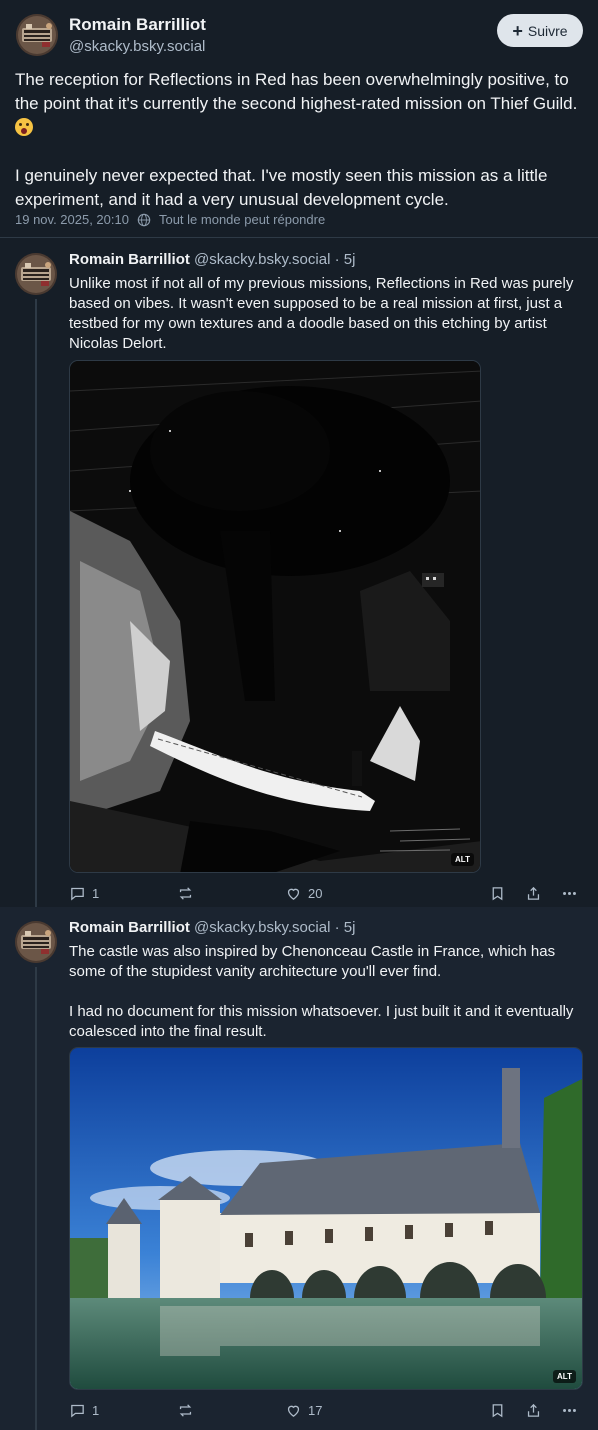 Image resolution: width=598 pixels, height=1430 pixels. Describe the element at coordinates (517, 30) in the screenshot. I see `plus-icon: +` at that location.